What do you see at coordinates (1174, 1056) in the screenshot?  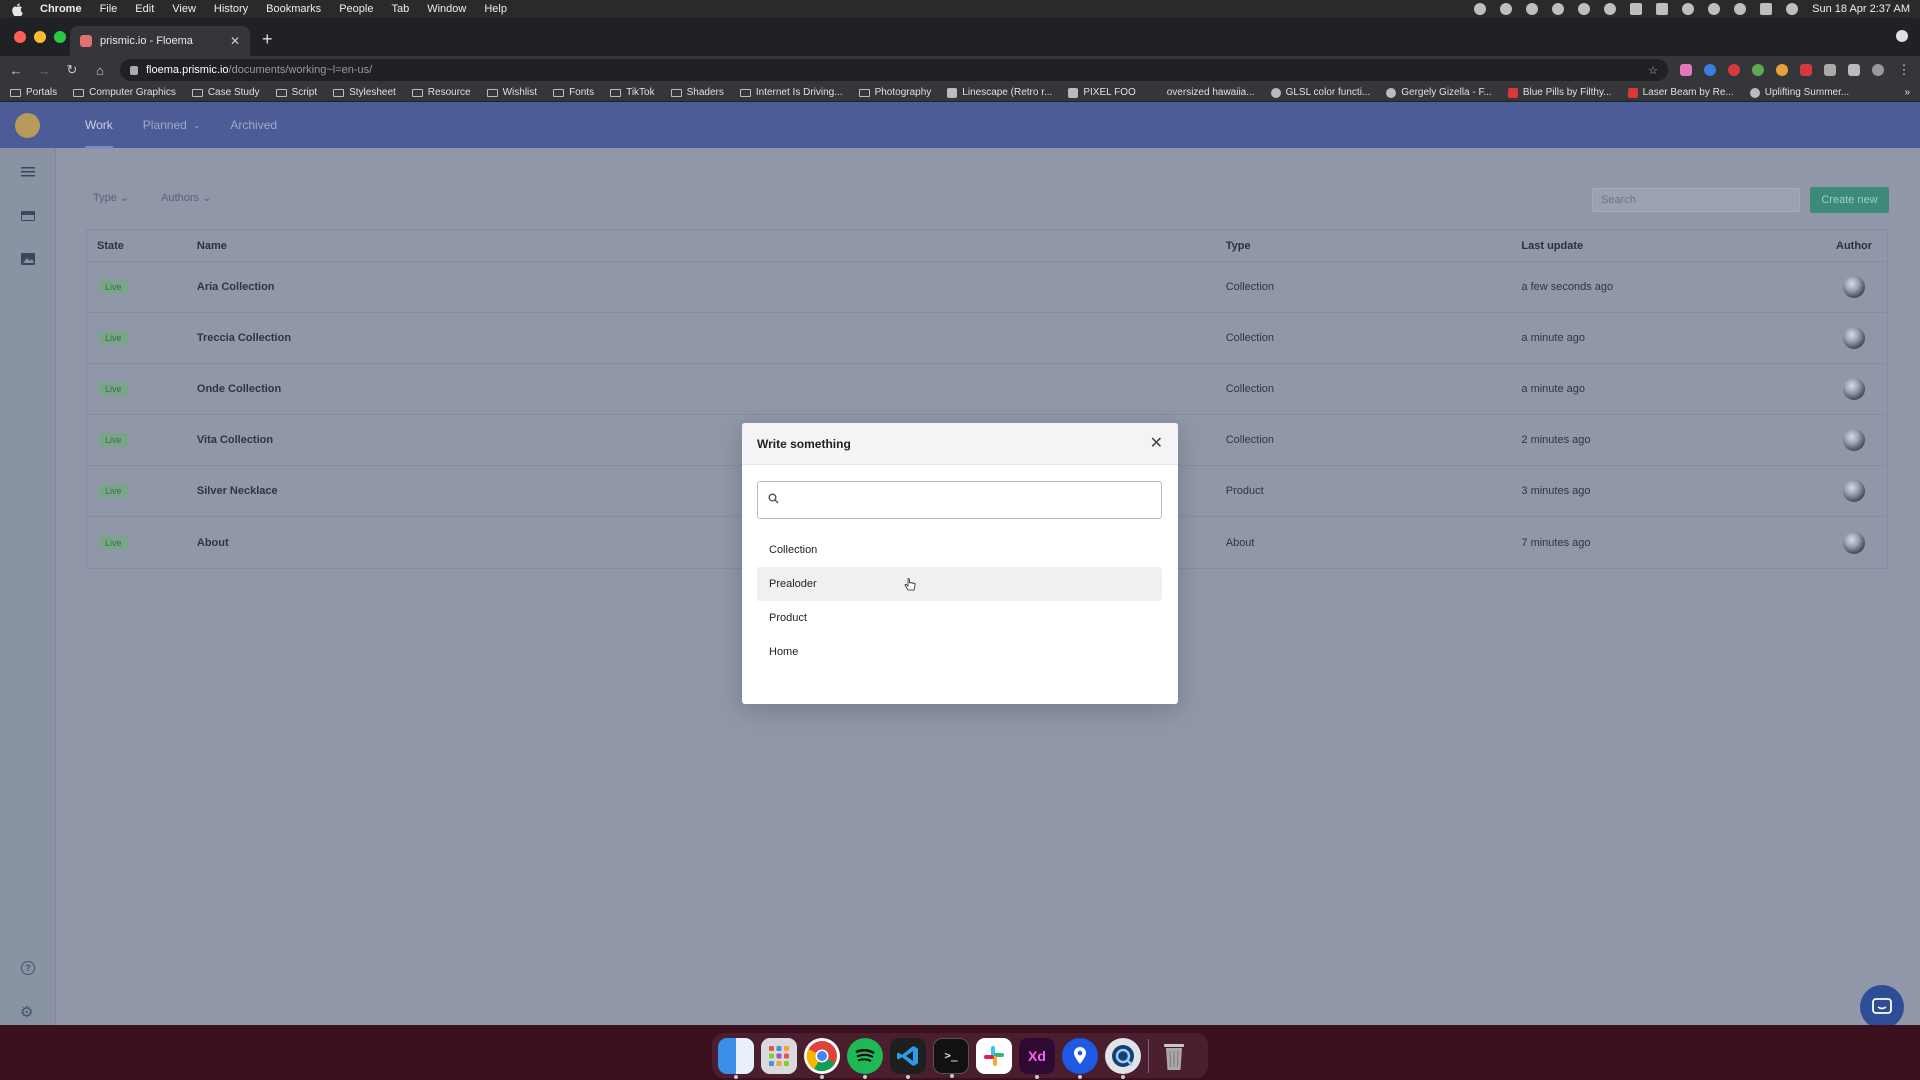 I see `trash-icon` at bounding box center [1174, 1056].